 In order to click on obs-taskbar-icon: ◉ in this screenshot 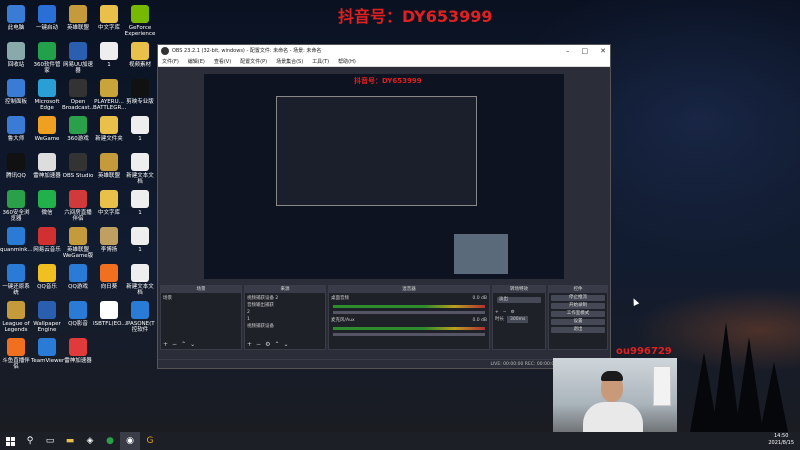, I will do `click(130, 441)`.